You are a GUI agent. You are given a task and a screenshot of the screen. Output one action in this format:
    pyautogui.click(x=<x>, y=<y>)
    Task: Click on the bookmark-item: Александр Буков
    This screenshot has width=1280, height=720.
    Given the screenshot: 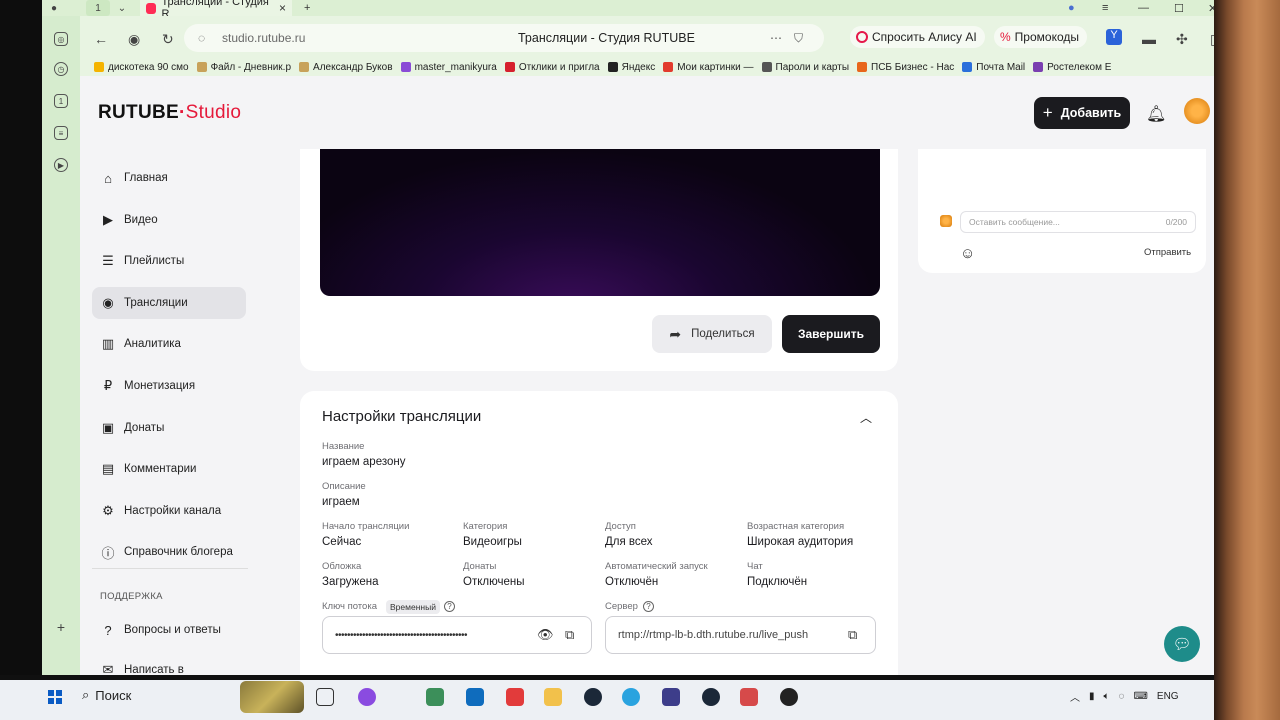 What is the action you would take?
    pyautogui.click(x=346, y=67)
    